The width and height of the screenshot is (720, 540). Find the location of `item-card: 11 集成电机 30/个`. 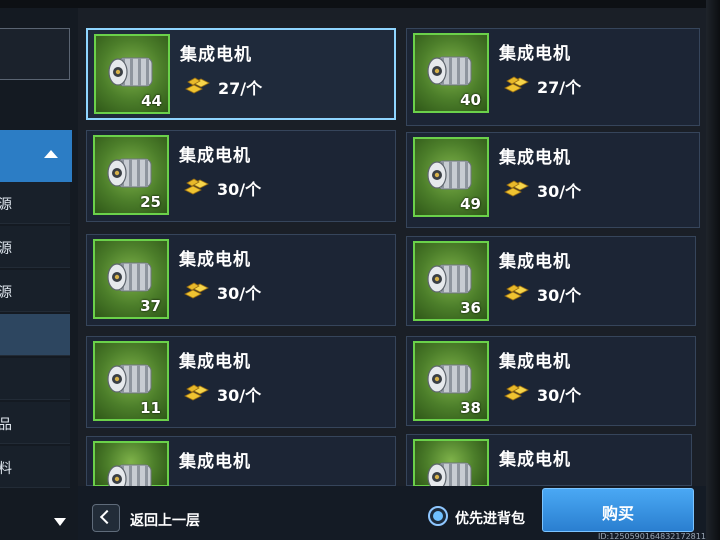

item-card: 11 集成电机 30/个 is located at coordinates (241, 382).